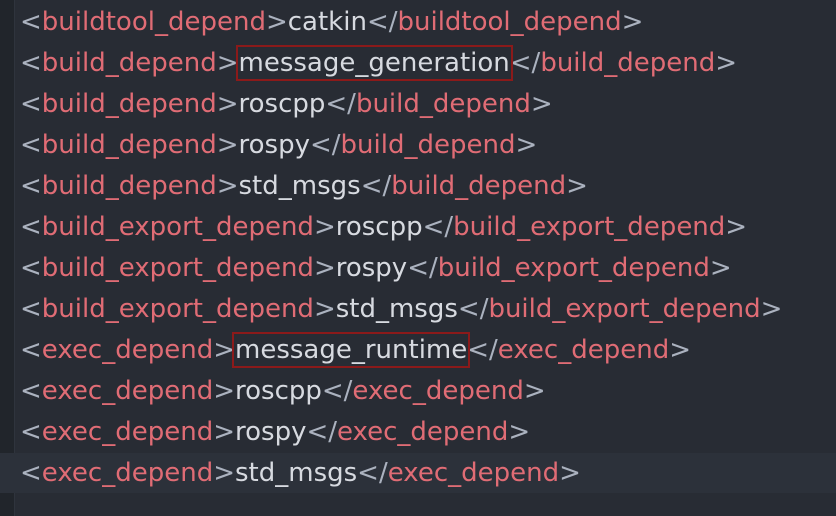  I want to click on code-line: <build_depend>rospy</build_depend>, so click(418, 145).